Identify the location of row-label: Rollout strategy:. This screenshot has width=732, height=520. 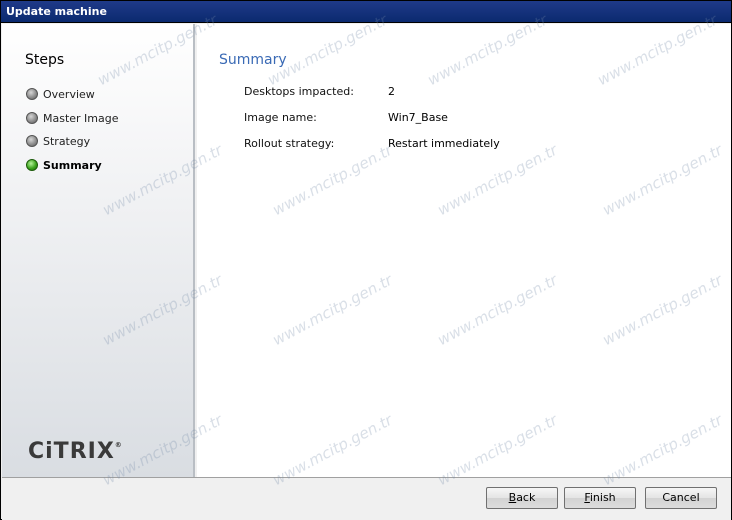
(289, 143).